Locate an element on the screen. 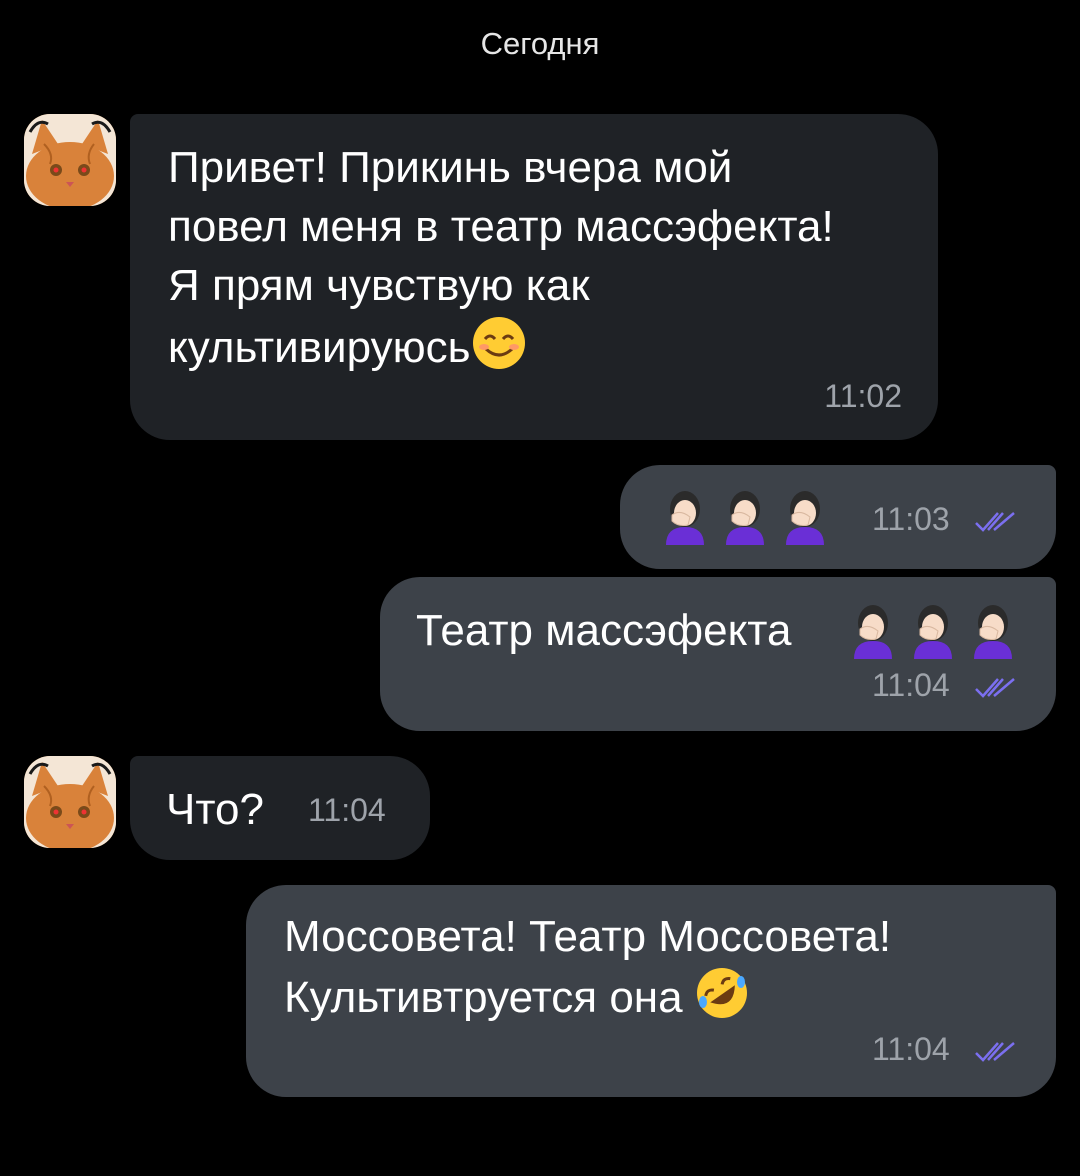  rolling-laughing-icon is located at coordinates (722, 1000).